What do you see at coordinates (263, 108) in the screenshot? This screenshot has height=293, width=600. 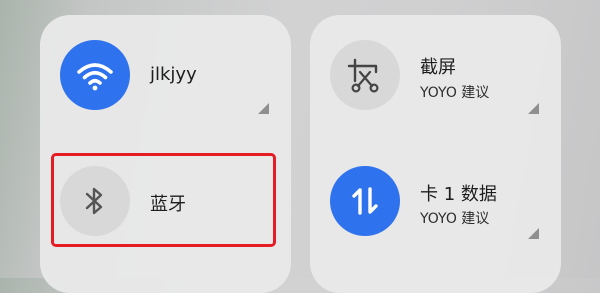 I see `wifi-expand-icon` at bounding box center [263, 108].